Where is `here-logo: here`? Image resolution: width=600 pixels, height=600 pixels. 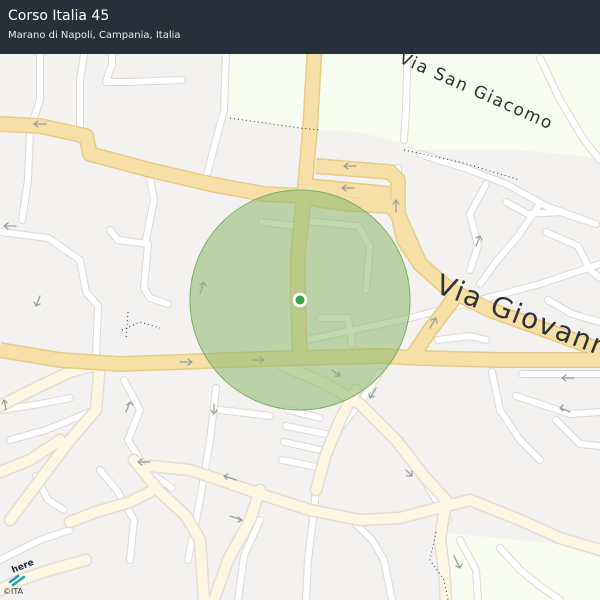 here-logo: here is located at coordinates (22, 573).